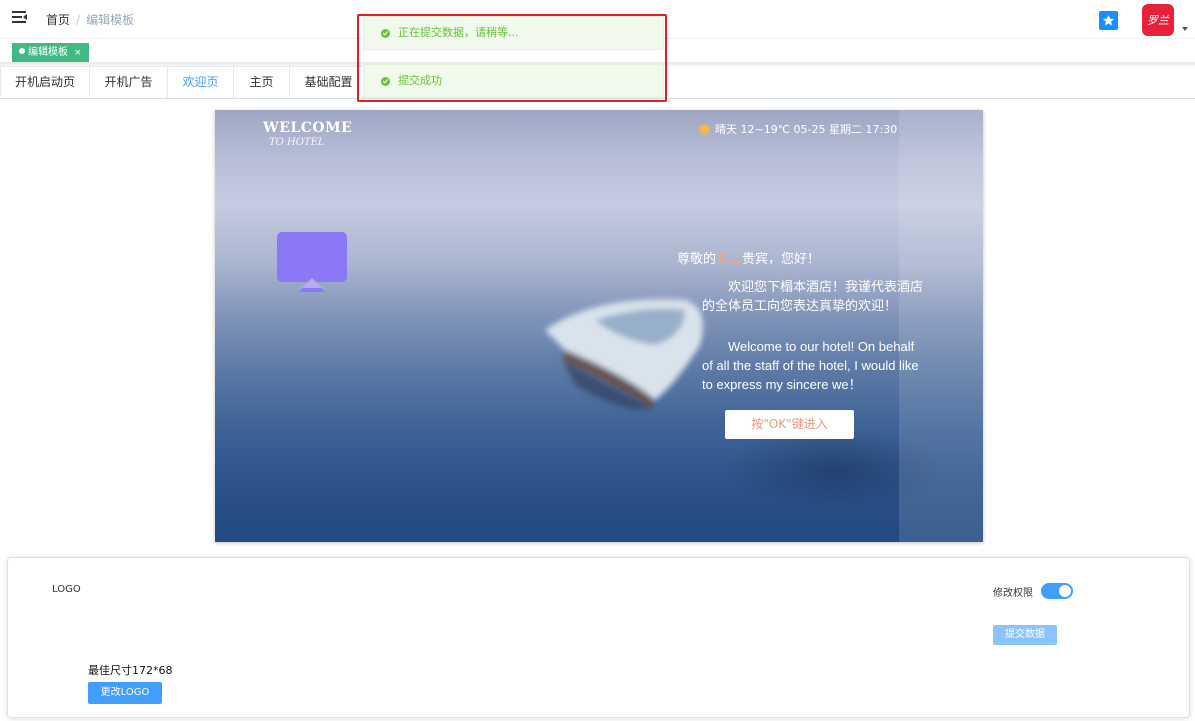 Image resolution: width=1195 pixels, height=721 pixels. What do you see at coordinates (941, 326) in the screenshot?
I see `preview-right-shade` at bounding box center [941, 326].